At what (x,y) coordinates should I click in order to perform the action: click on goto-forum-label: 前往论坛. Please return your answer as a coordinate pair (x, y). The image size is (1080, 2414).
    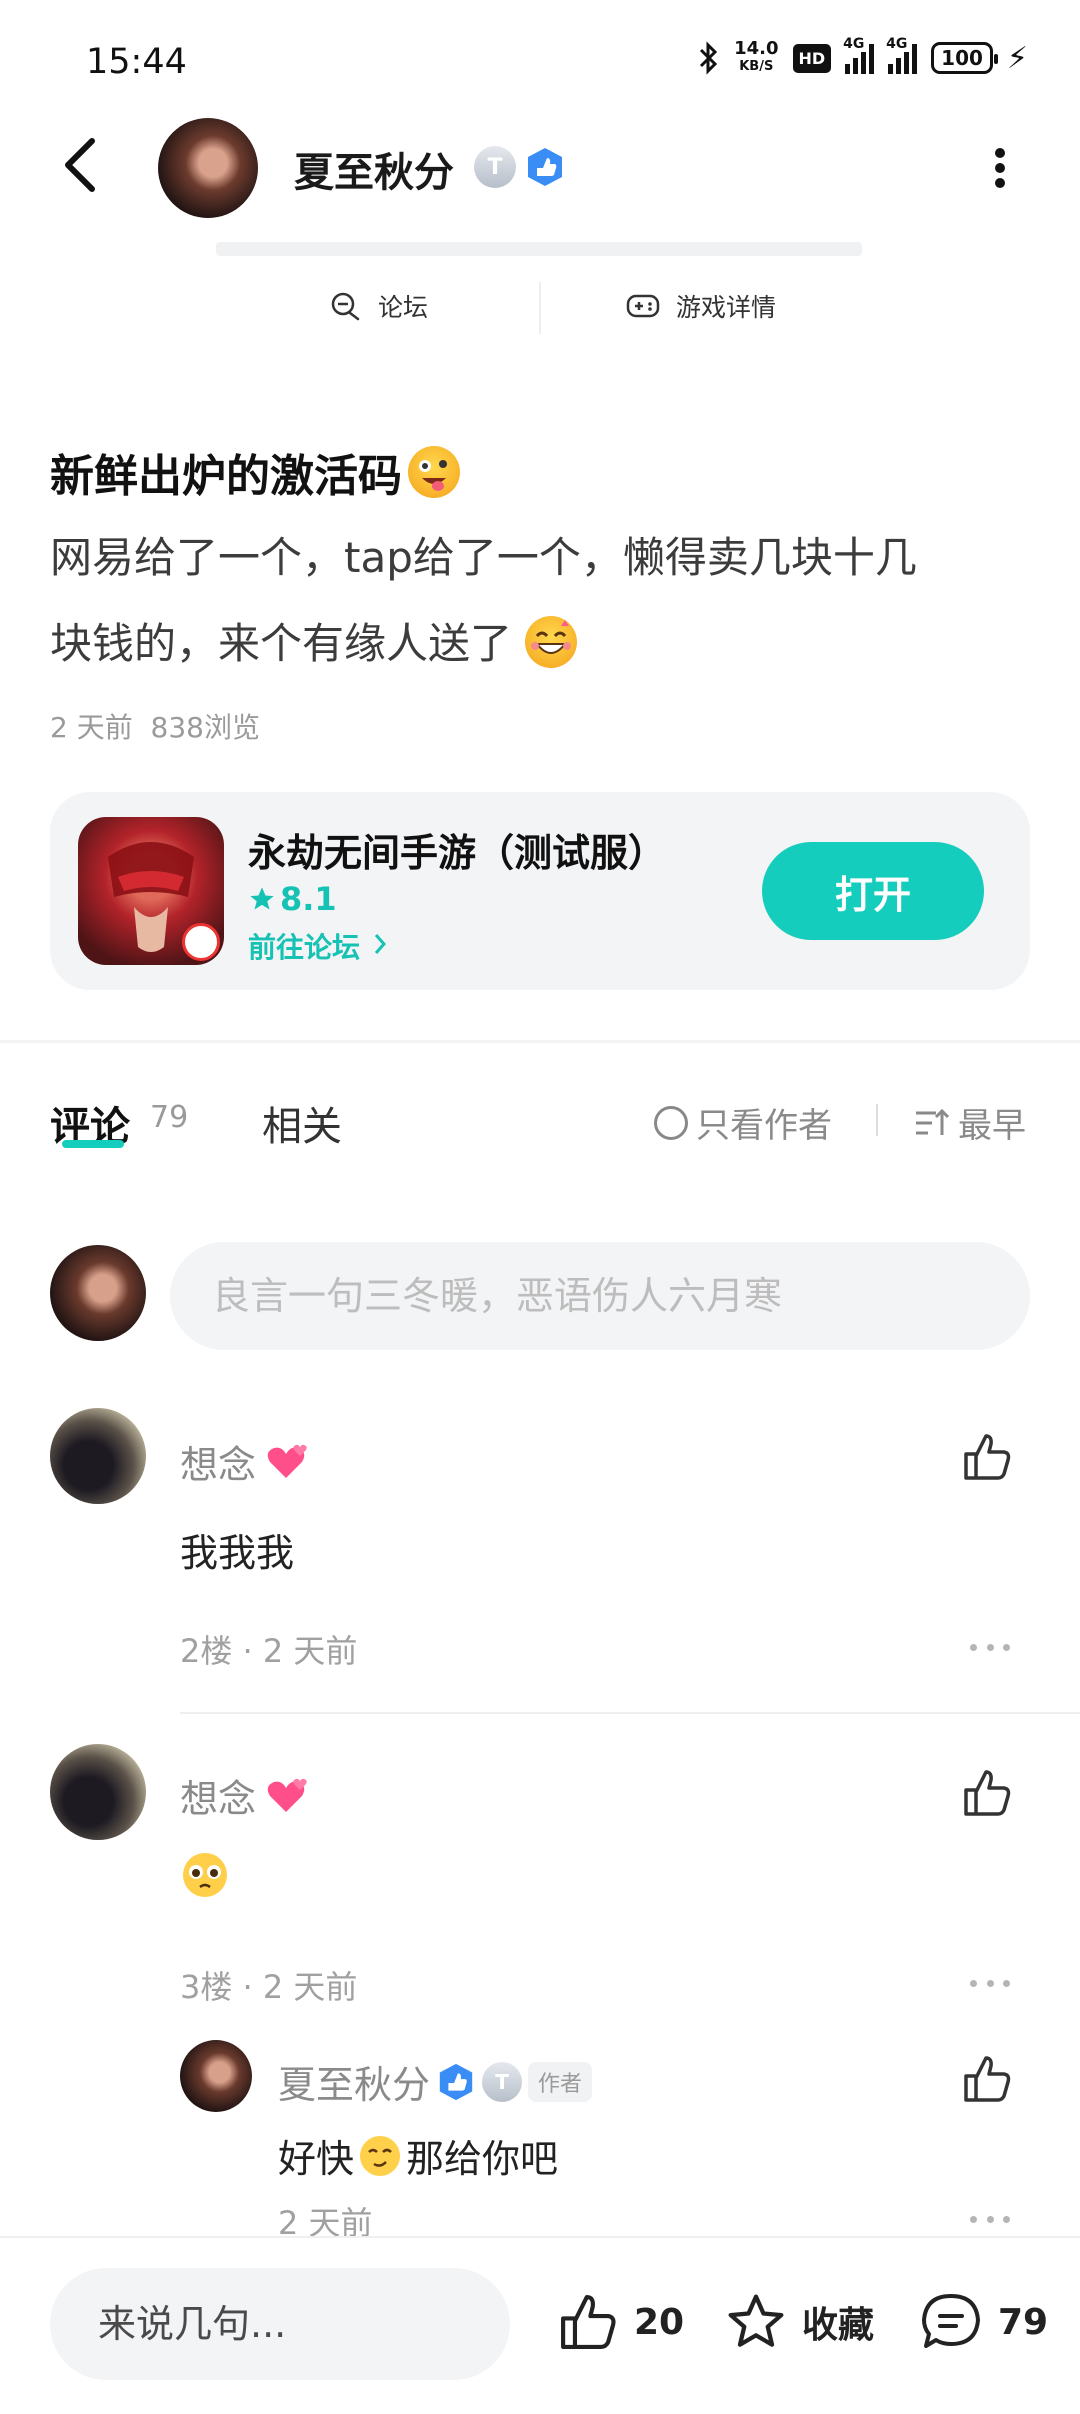
    Looking at the image, I should click on (304, 947).